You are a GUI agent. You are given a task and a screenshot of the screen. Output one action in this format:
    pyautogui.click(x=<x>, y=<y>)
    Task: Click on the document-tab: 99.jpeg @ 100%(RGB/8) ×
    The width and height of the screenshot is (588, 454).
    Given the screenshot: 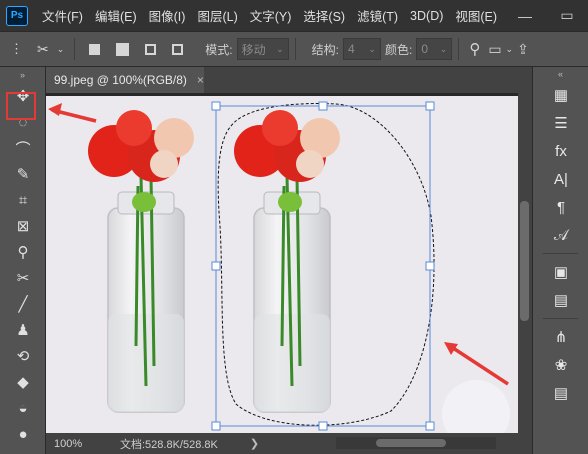 What is the action you would take?
    pyautogui.click(x=125, y=80)
    